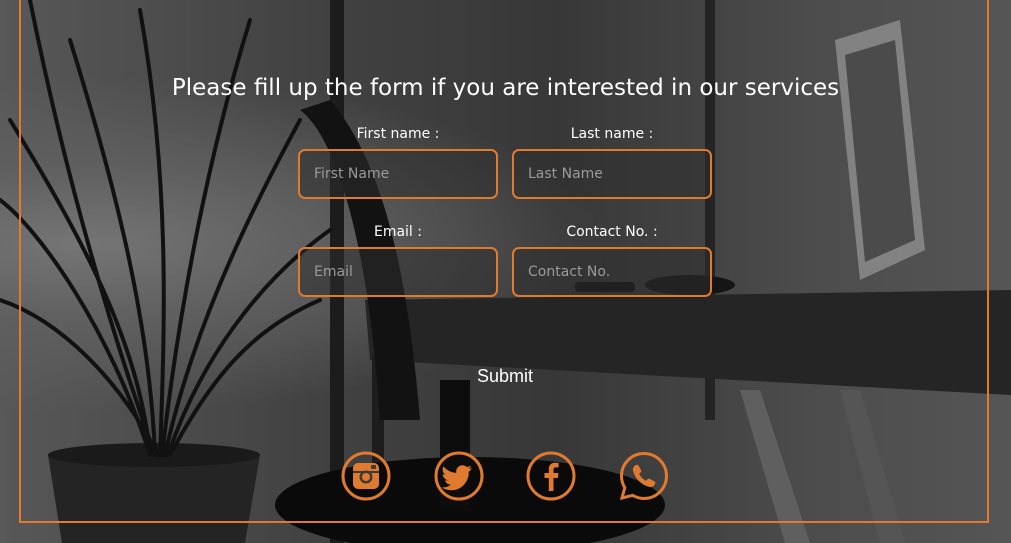 This screenshot has width=1011, height=543. Describe the element at coordinates (397, 232) in the screenshot. I see `email-label: Email :` at that location.